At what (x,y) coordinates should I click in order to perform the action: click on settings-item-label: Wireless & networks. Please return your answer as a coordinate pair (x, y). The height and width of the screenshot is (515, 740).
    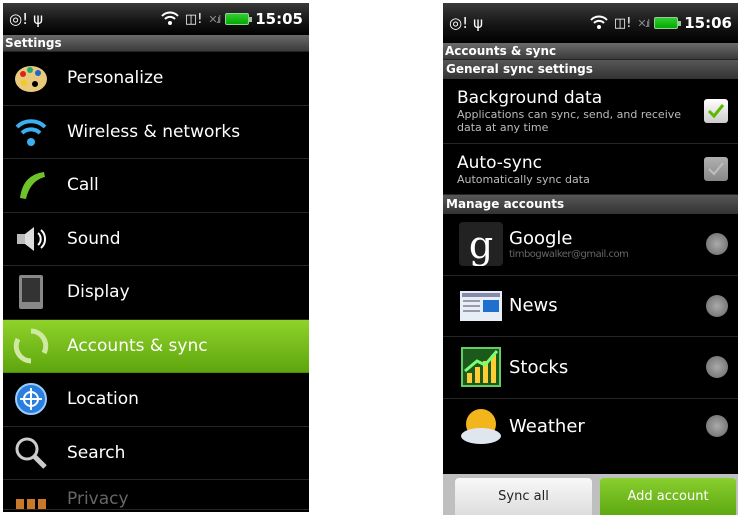
    Looking at the image, I should click on (154, 131).